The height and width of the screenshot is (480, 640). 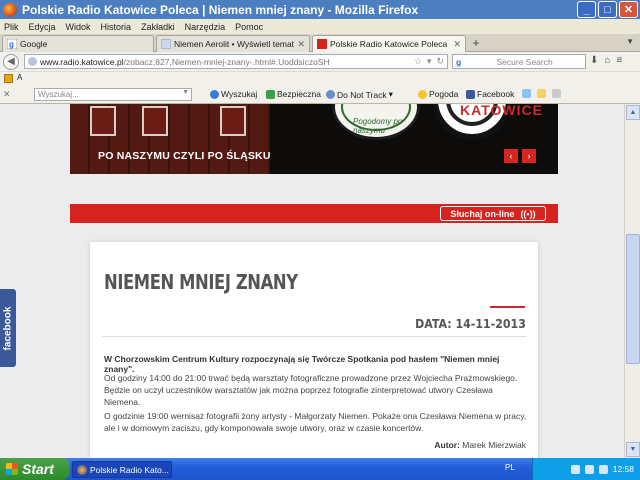 I want to click on banner-prev-button: ‹, so click(x=511, y=156).